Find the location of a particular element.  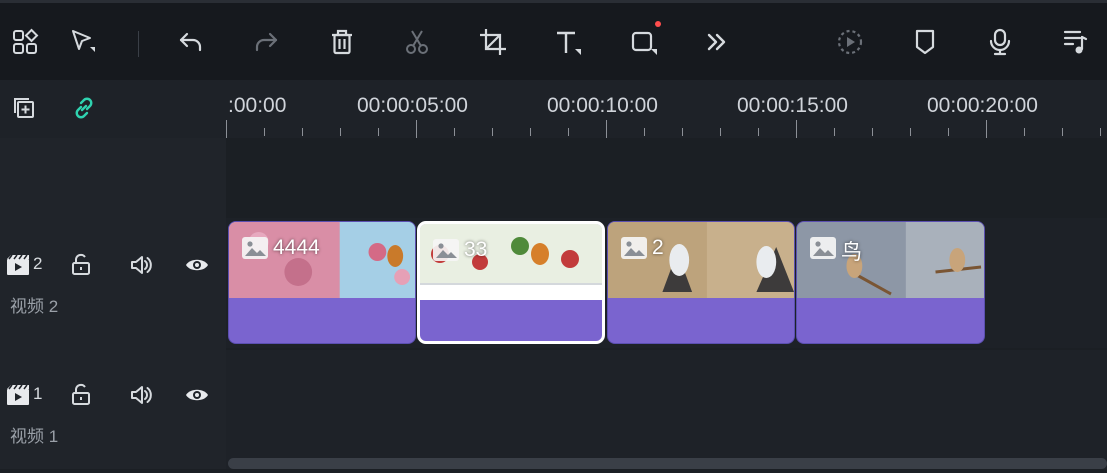

timeline-clip: 4444 is located at coordinates (322, 282).